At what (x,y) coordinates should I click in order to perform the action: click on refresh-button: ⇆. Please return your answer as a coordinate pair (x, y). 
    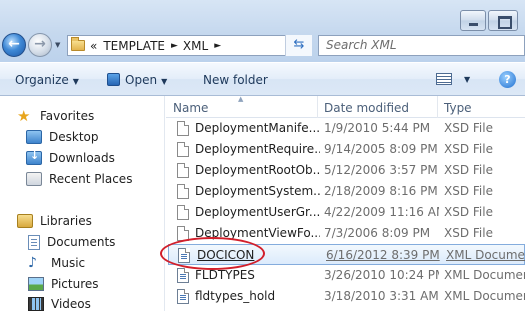
    Looking at the image, I should click on (298, 45).